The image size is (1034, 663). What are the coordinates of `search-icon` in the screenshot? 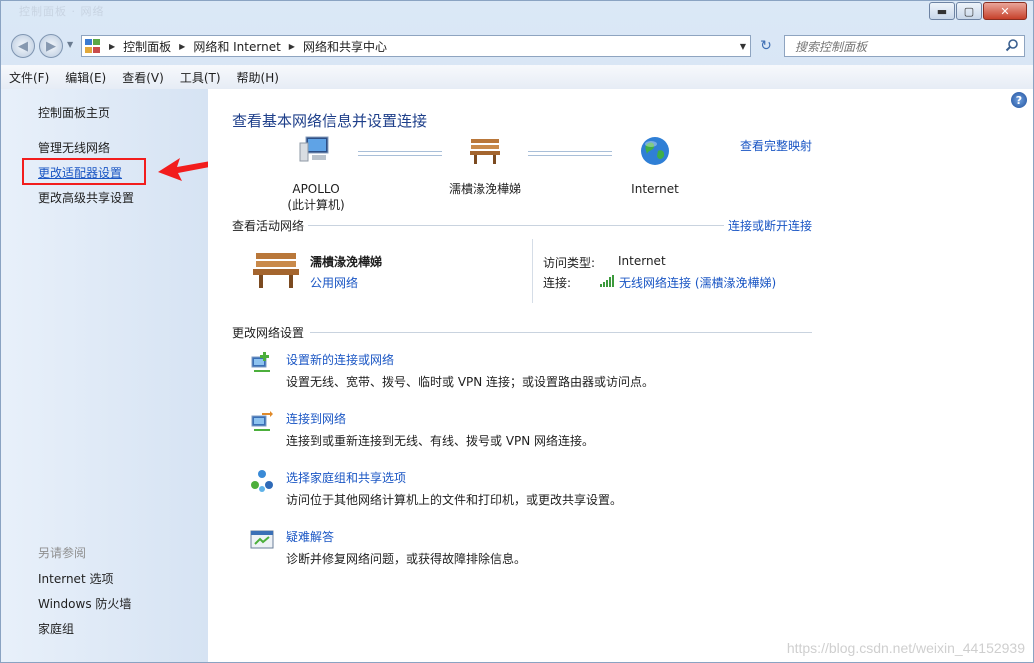 It's located at (1012, 45).